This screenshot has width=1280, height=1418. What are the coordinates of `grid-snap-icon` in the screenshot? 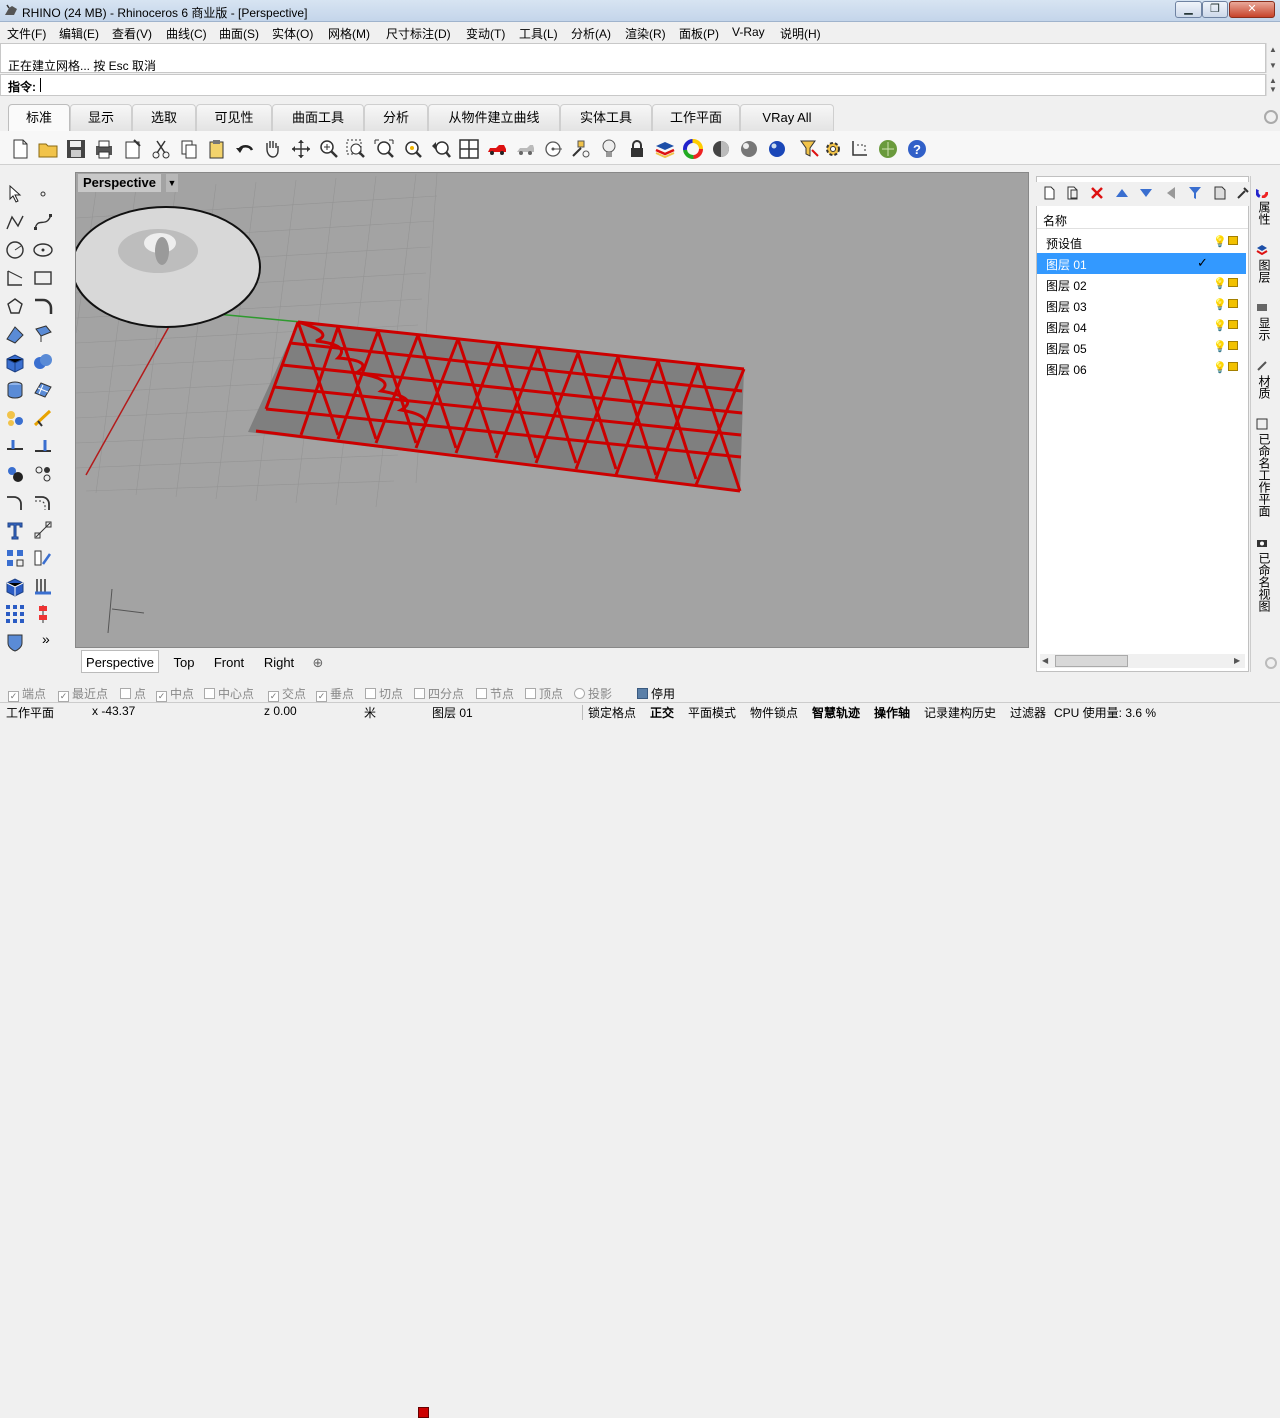 It's located at (861, 149).